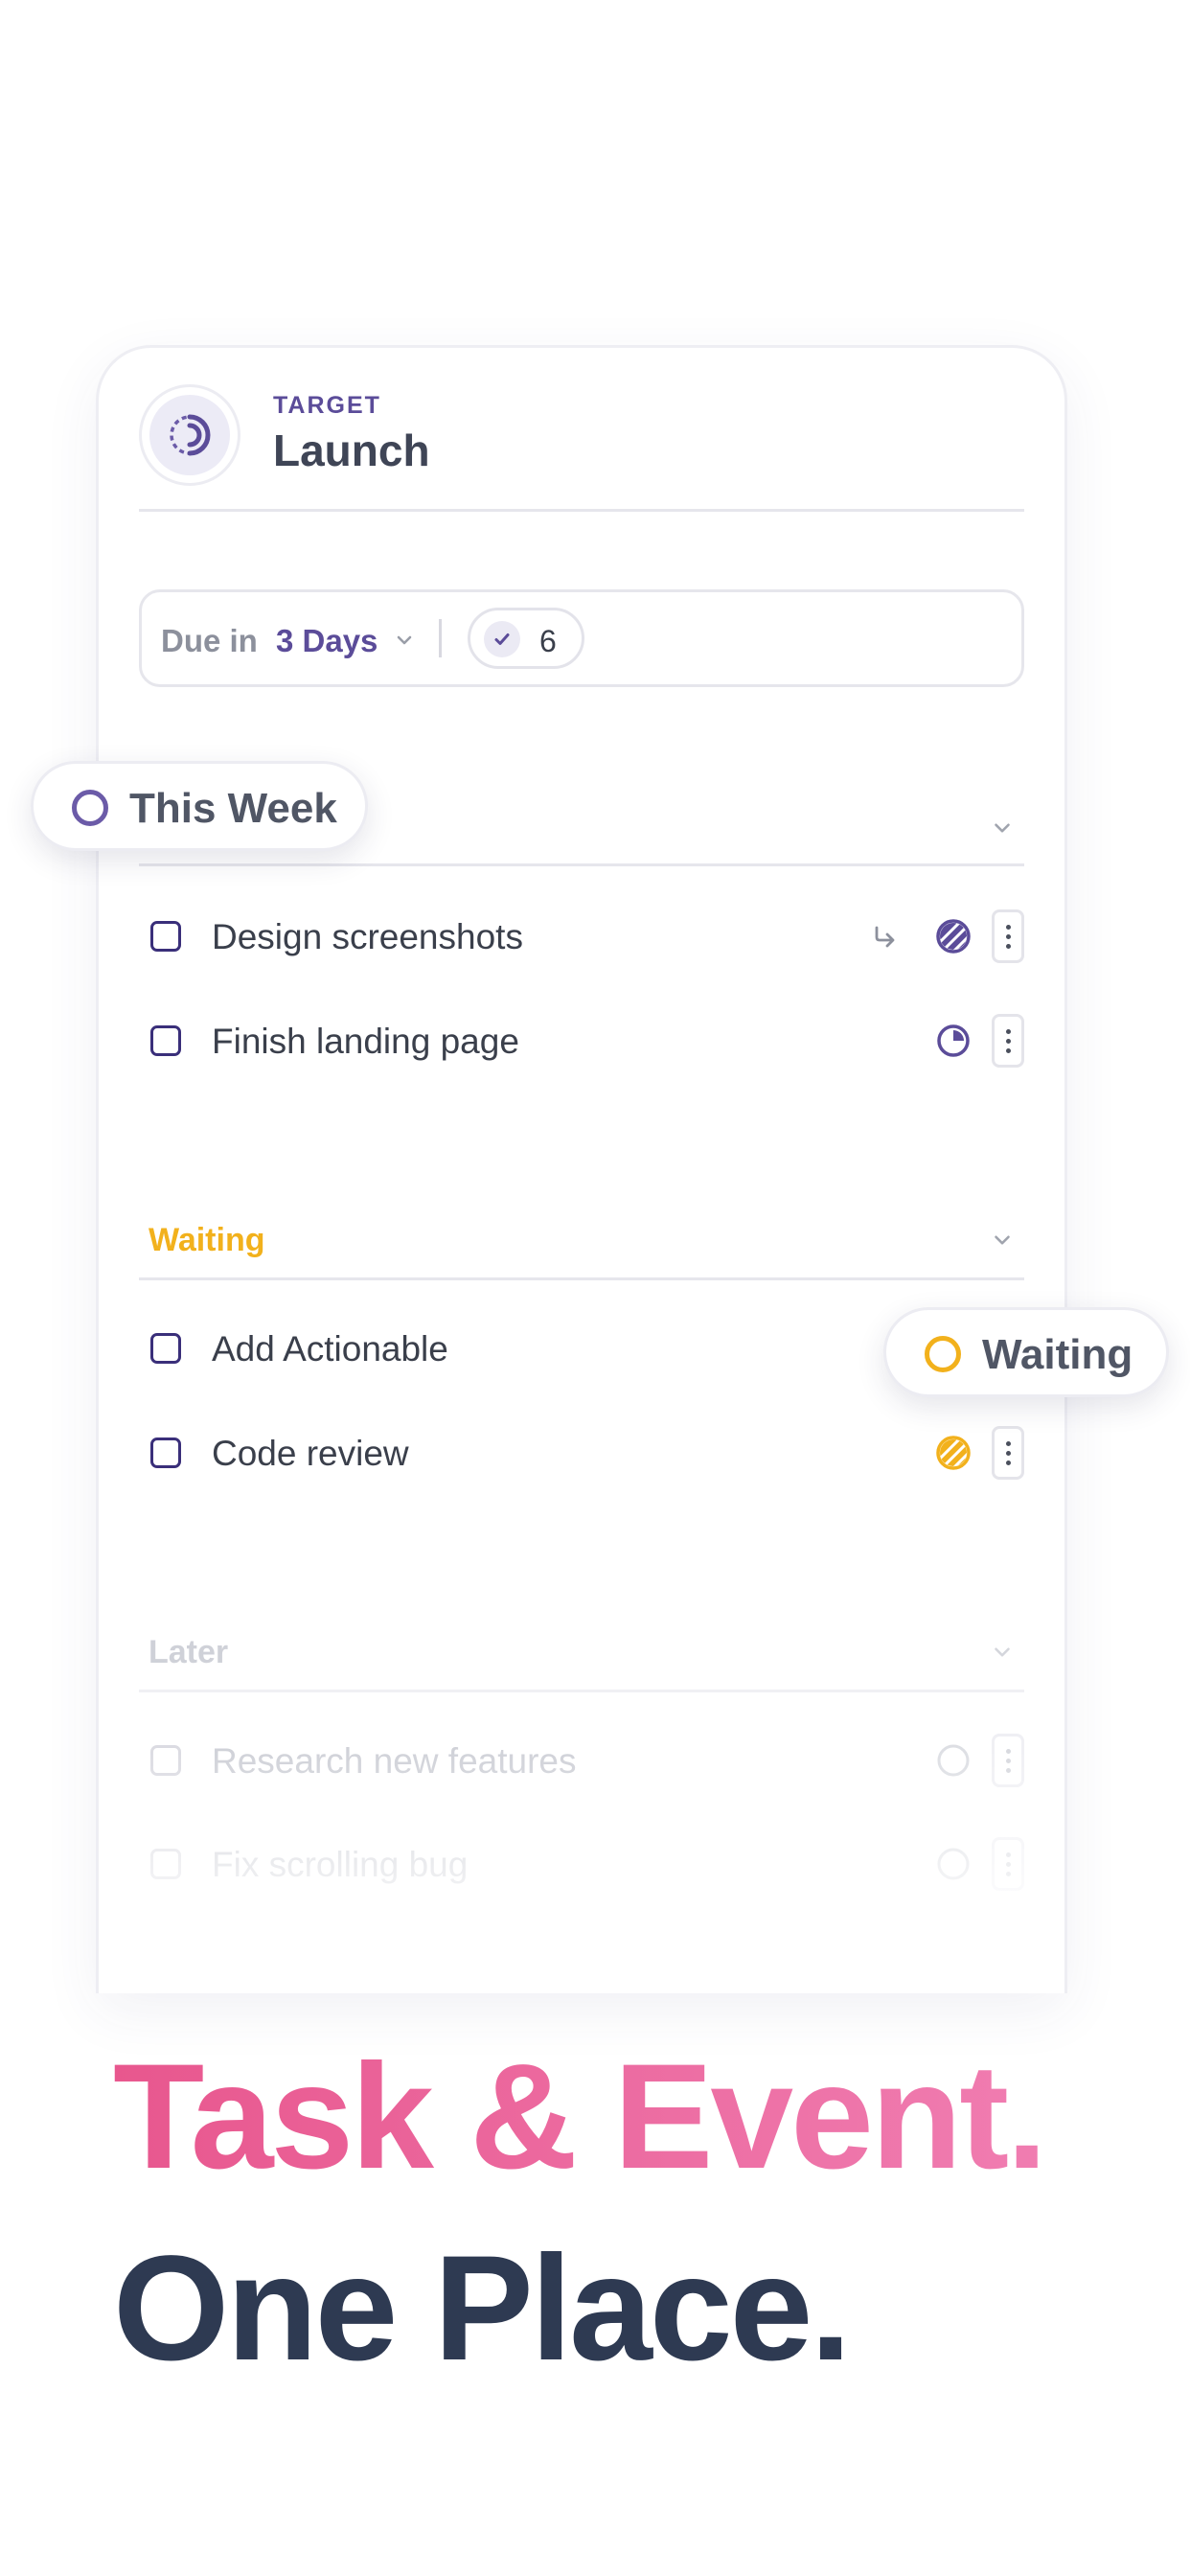 The height and width of the screenshot is (2576, 1190). Describe the element at coordinates (548, 641) in the screenshot. I see `completed-count: 6` at that location.